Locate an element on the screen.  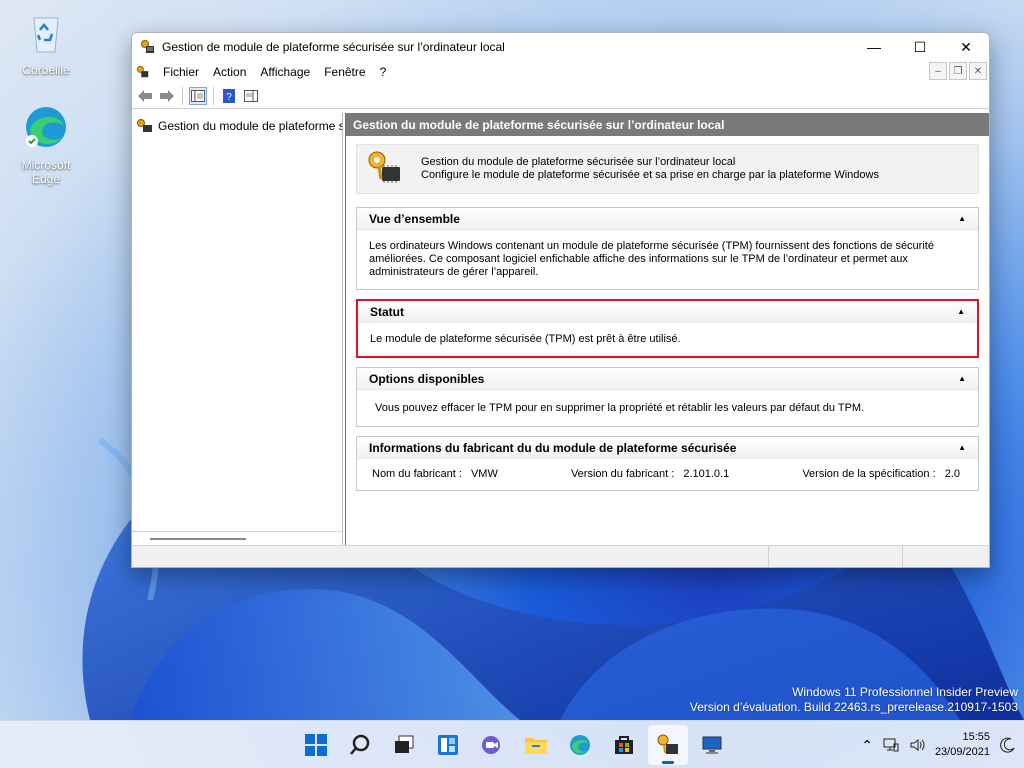
options-header: Options disponibles ▲ is located at coordinates (667, 379).